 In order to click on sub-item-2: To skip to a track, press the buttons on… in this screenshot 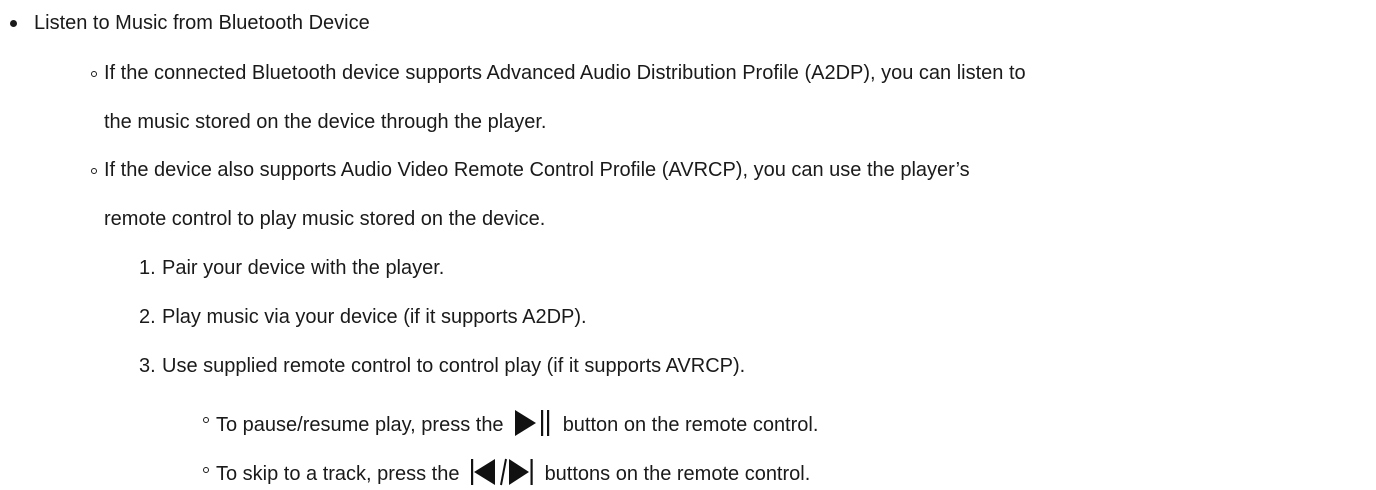, I will do `click(513, 474)`.